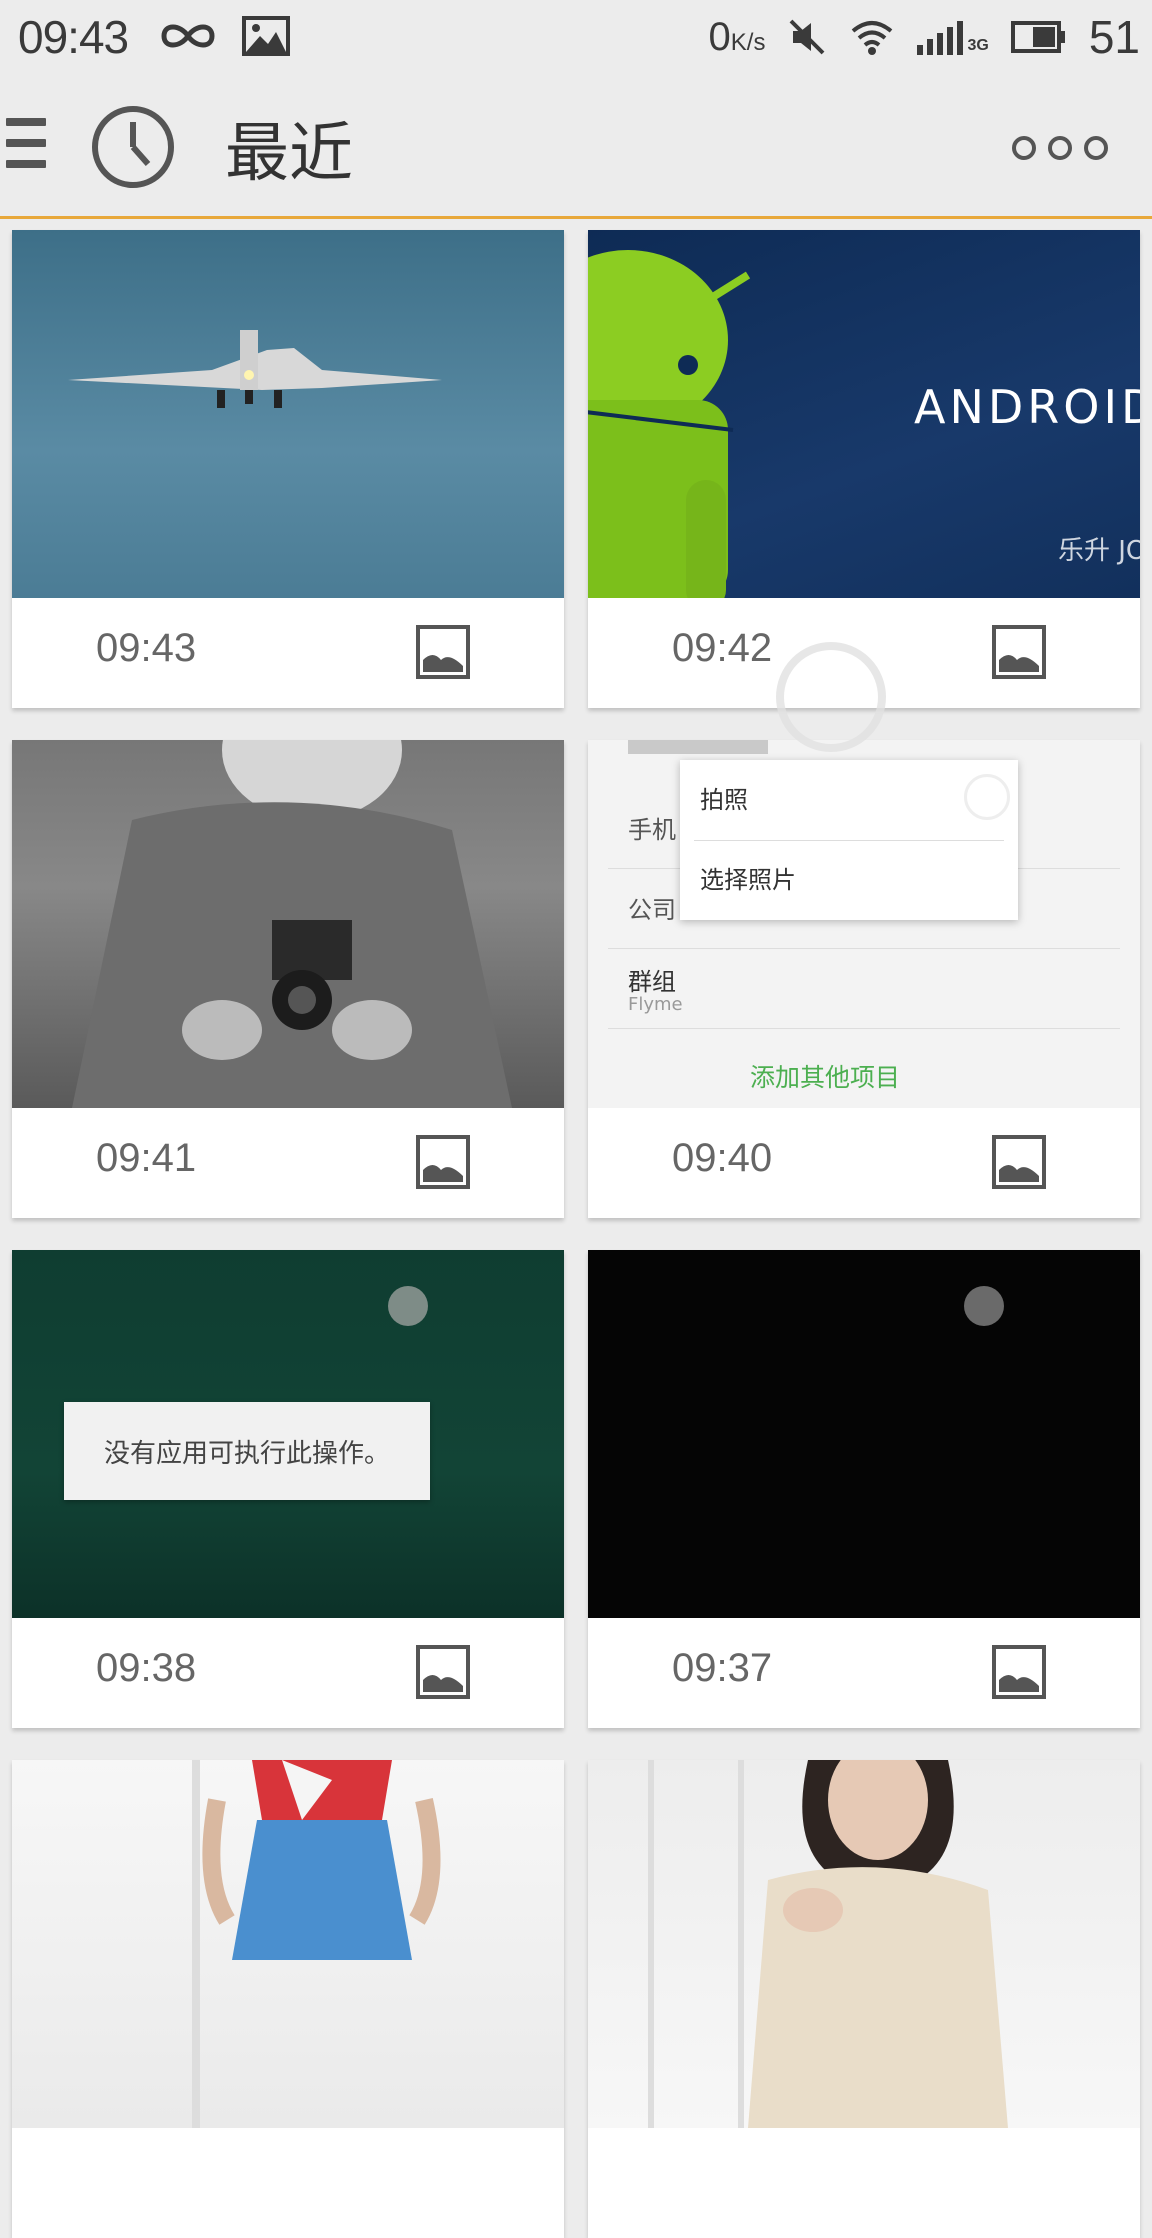 This screenshot has height=2238, width=1152. Describe the element at coordinates (864, 1434) in the screenshot. I see `thumbnail-black-screen` at that location.